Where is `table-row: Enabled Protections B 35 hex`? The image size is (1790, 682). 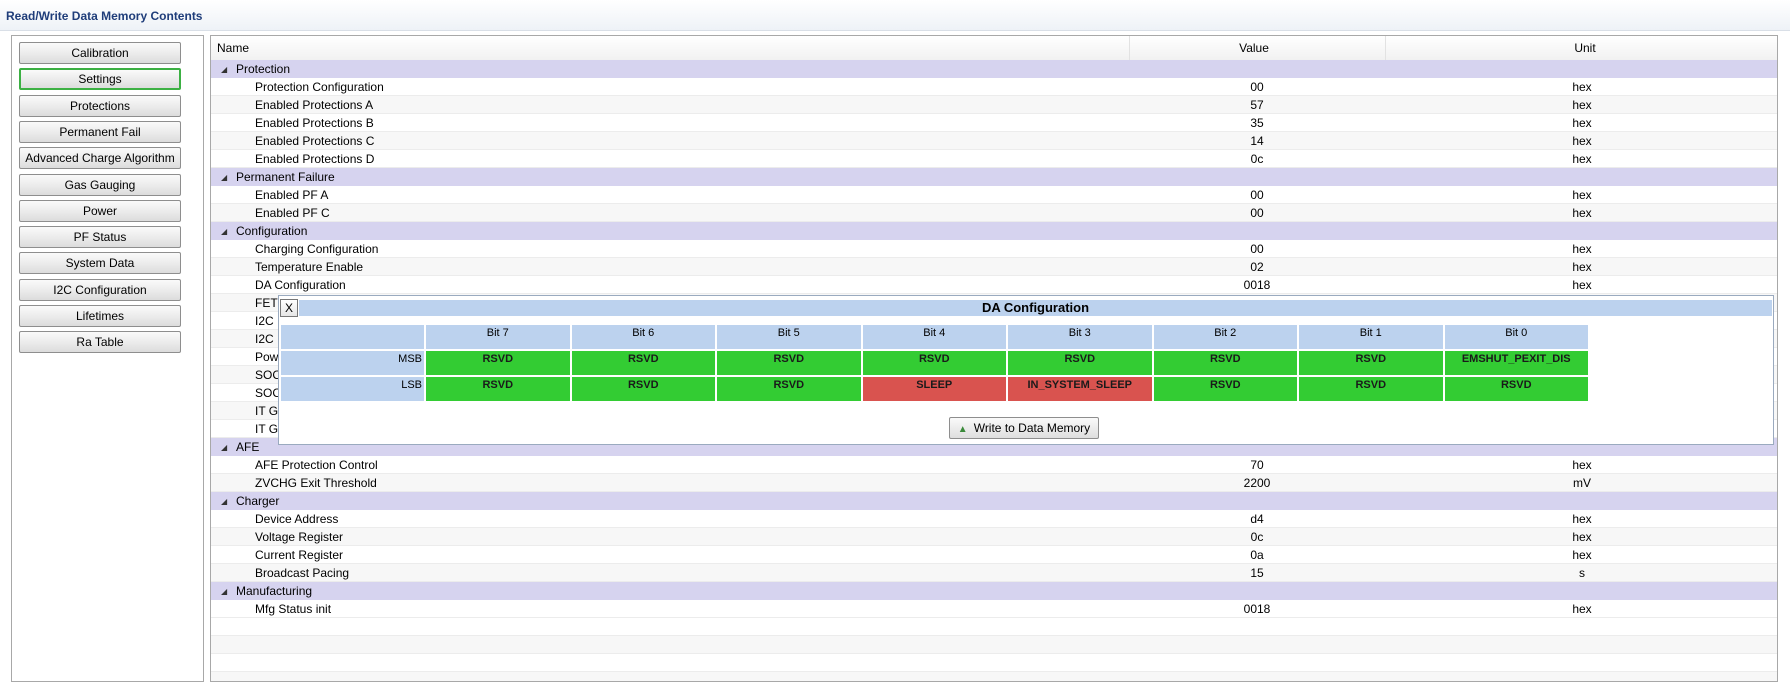
table-row: Enabled Protections B 35 hex is located at coordinates (994, 123).